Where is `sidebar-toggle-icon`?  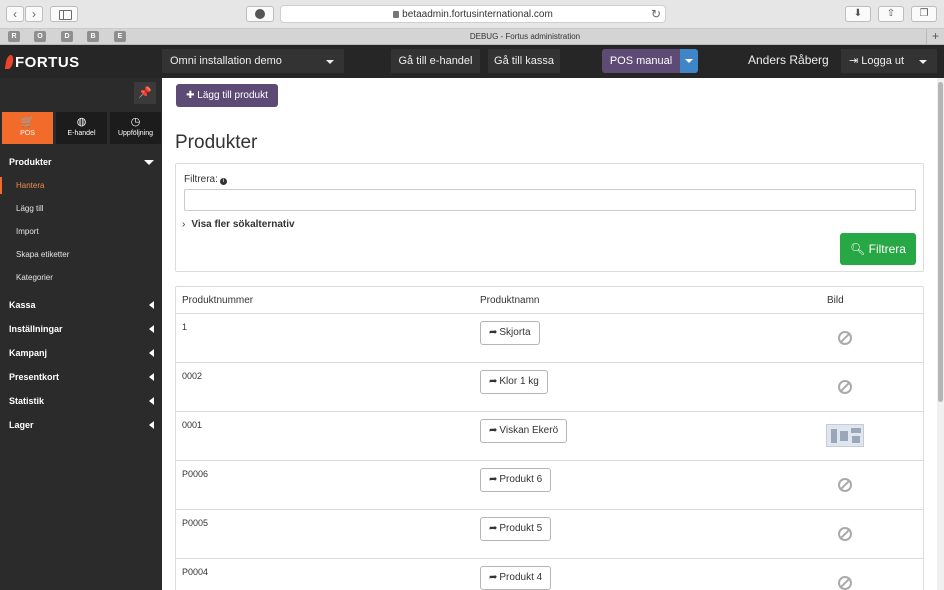
sidebar-toggle-icon is located at coordinates (64, 14).